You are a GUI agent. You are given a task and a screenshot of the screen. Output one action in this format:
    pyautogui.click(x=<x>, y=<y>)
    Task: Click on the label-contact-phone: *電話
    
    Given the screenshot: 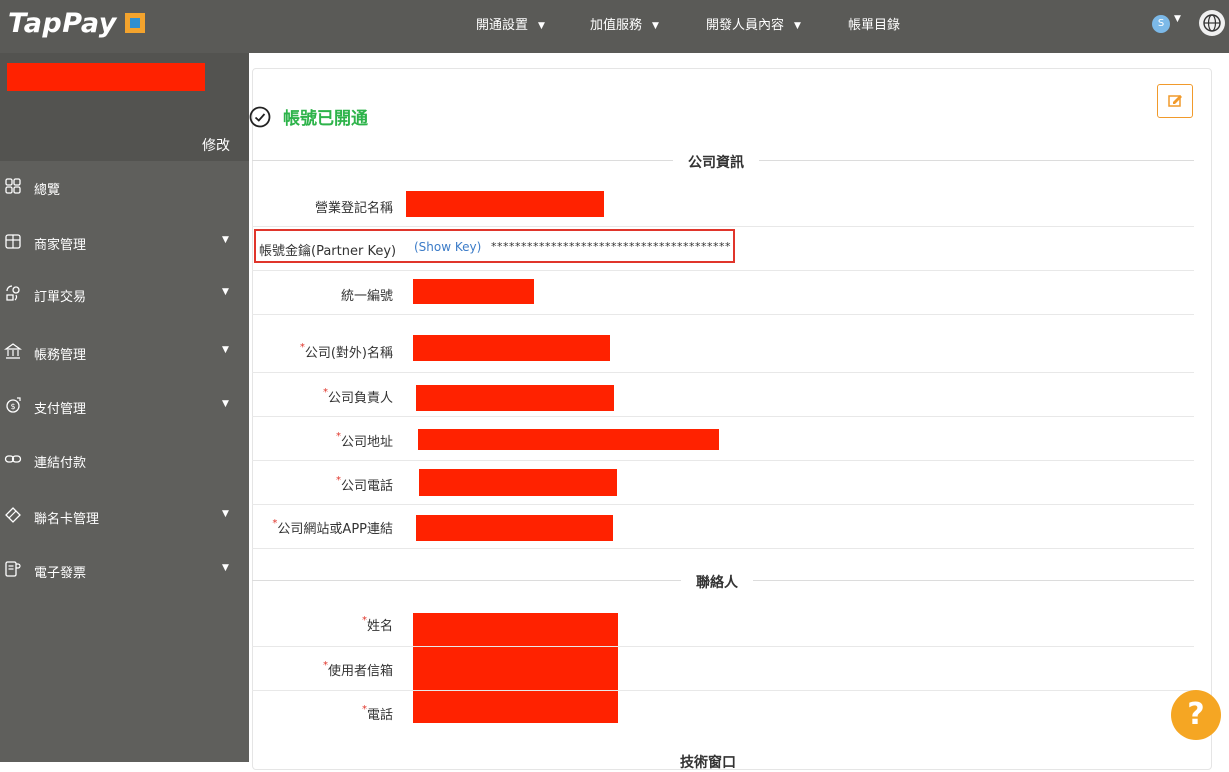 What is the action you would take?
    pyautogui.click(x=377, y=713)
    